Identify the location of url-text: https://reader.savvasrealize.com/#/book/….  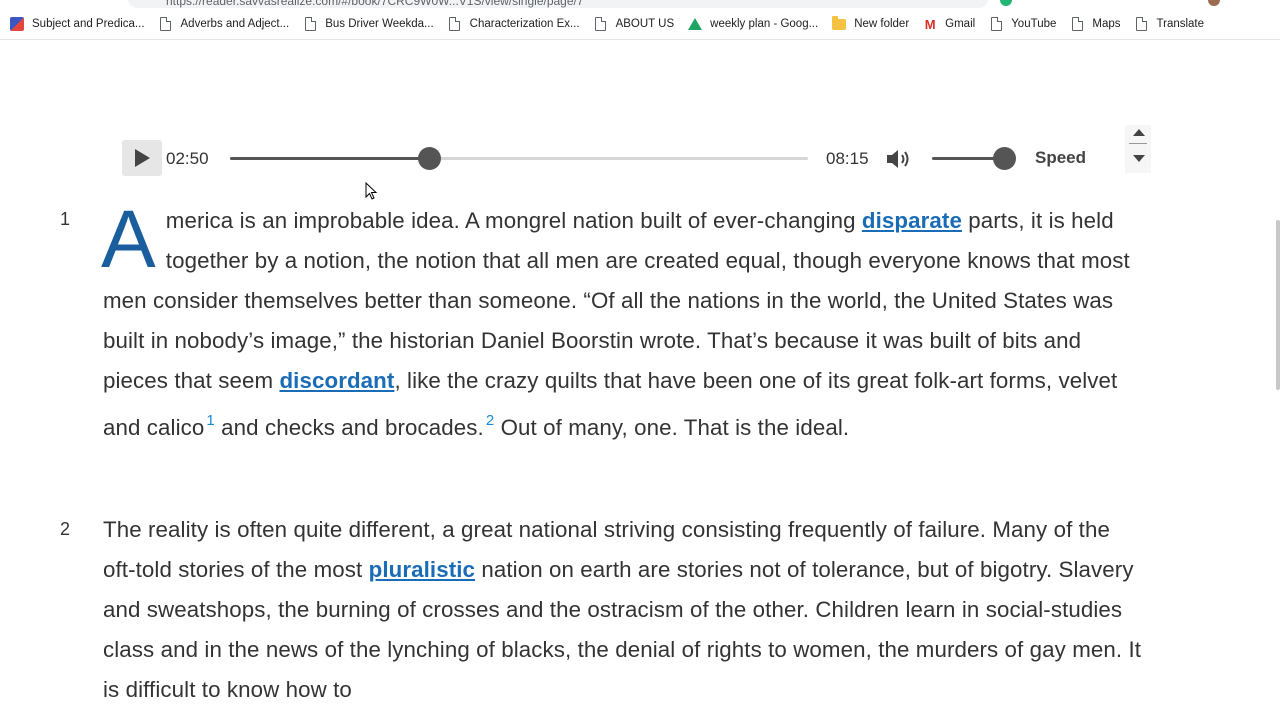
(375, 4).